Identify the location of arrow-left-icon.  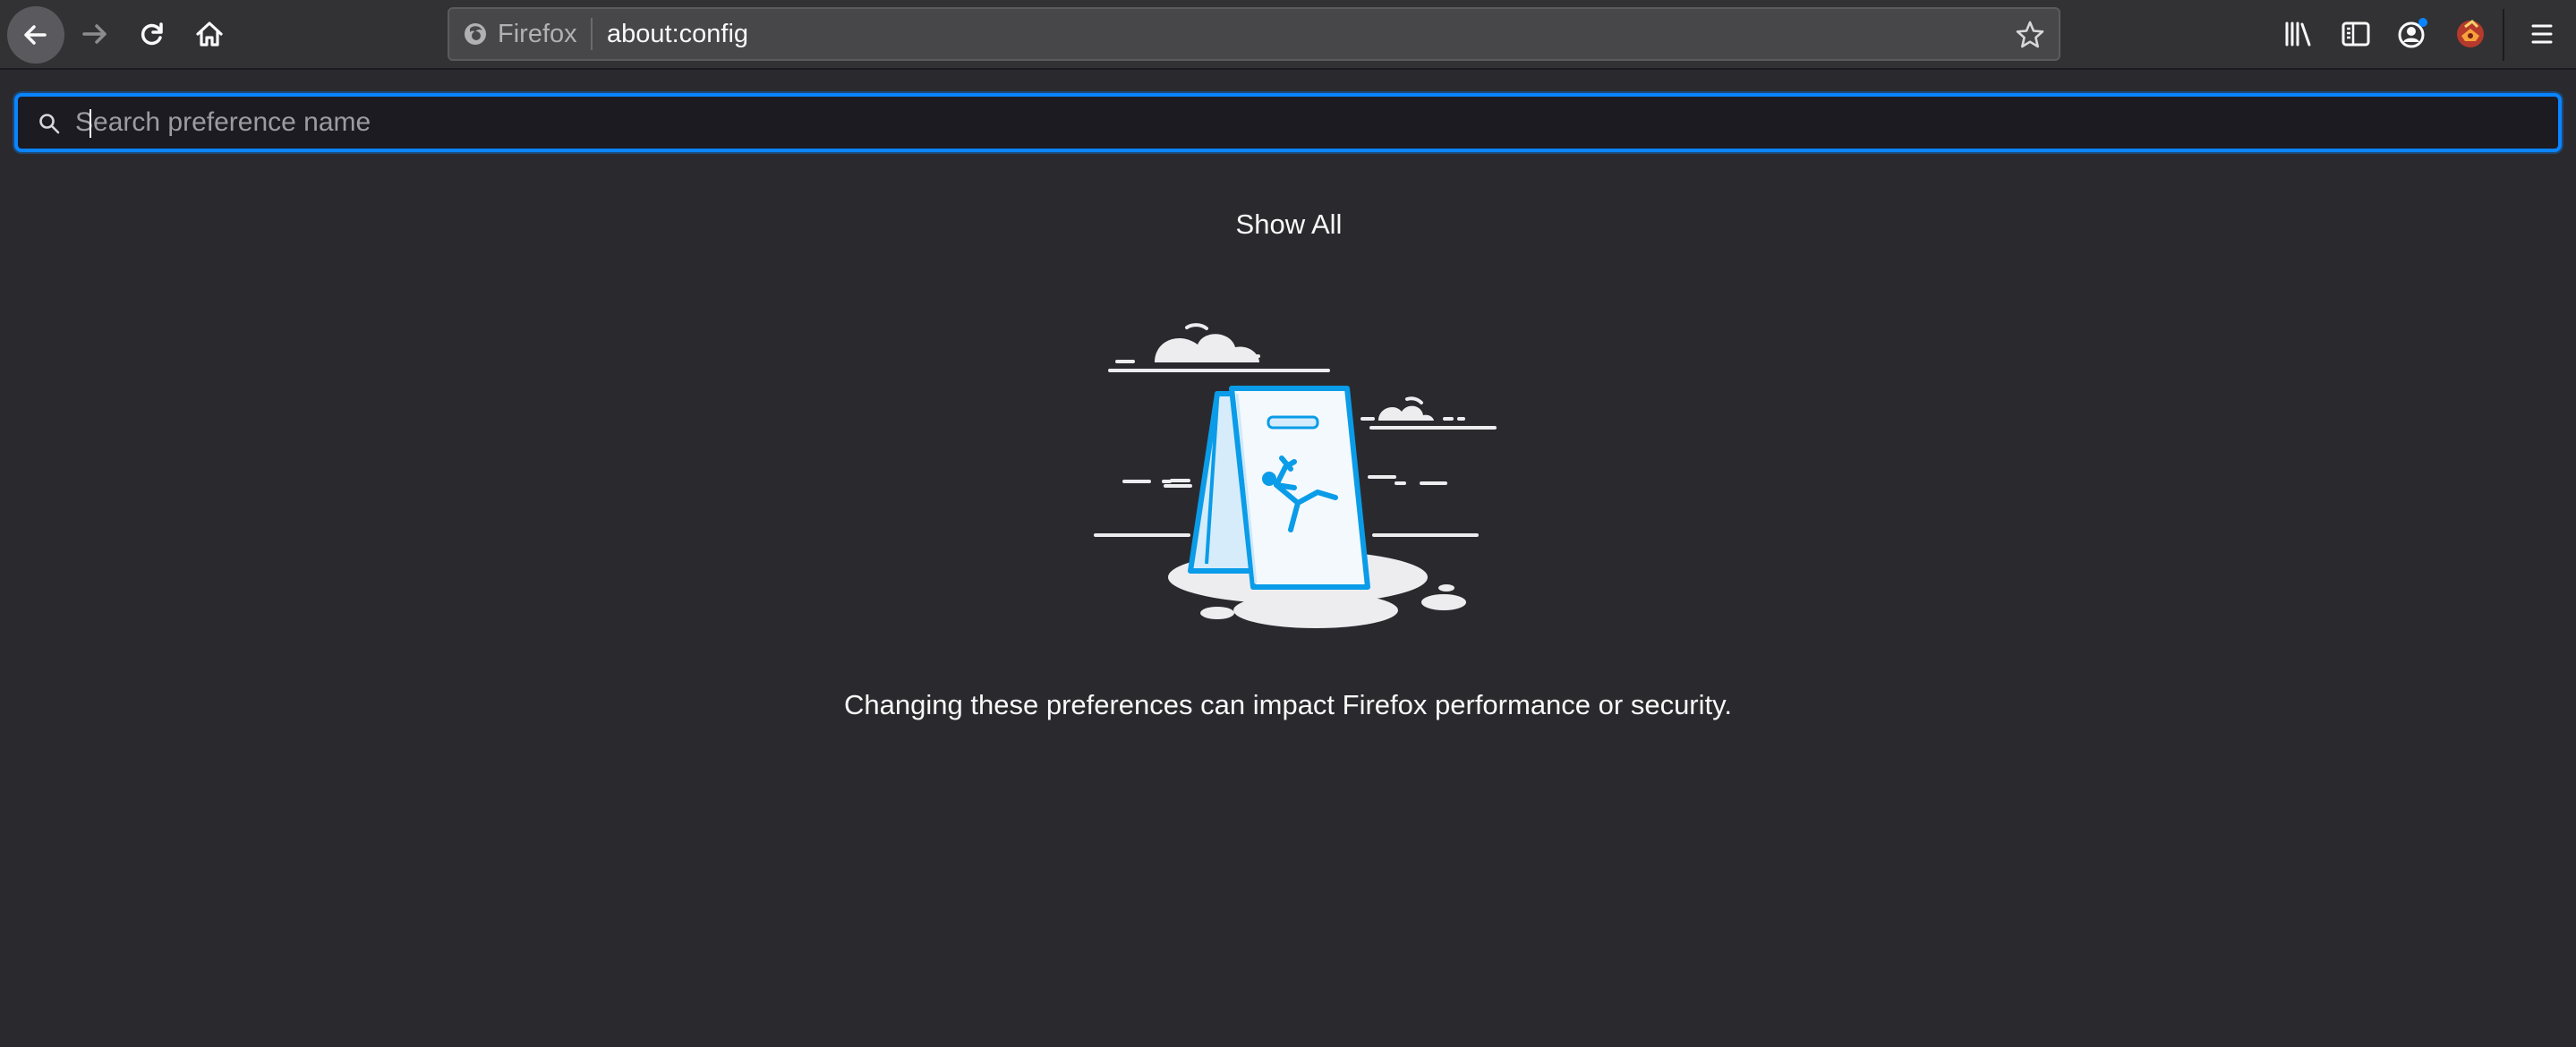
(35, 35).